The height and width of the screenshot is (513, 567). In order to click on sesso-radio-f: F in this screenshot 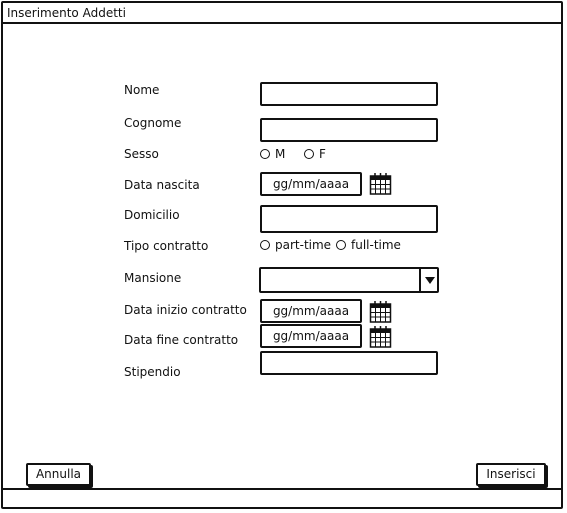, I will do `click(315, 154)`.